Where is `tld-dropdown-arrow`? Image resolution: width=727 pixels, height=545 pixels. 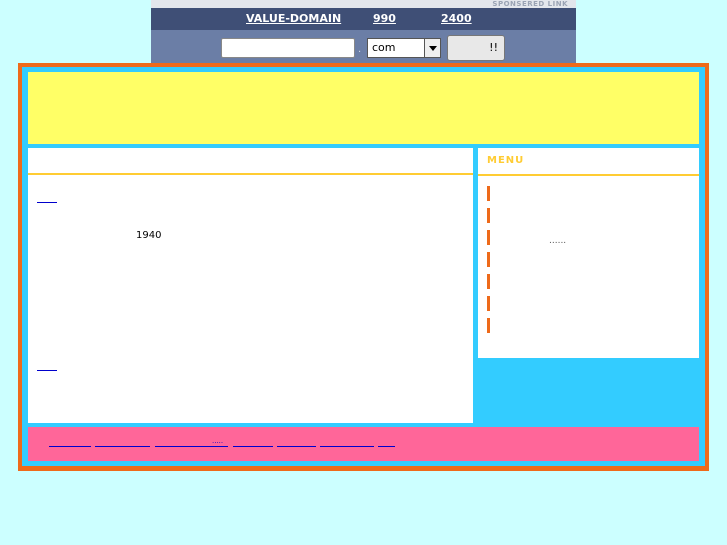
tld-dropdown-arrow is located at coordinates (432, 48).